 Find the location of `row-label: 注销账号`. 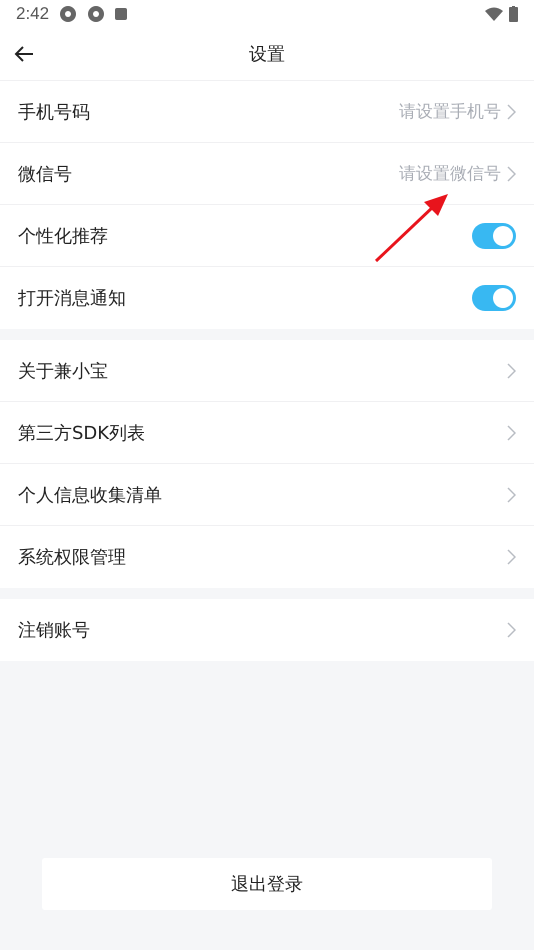

row-label: 注销账号 is located at coordinates (54, 630).